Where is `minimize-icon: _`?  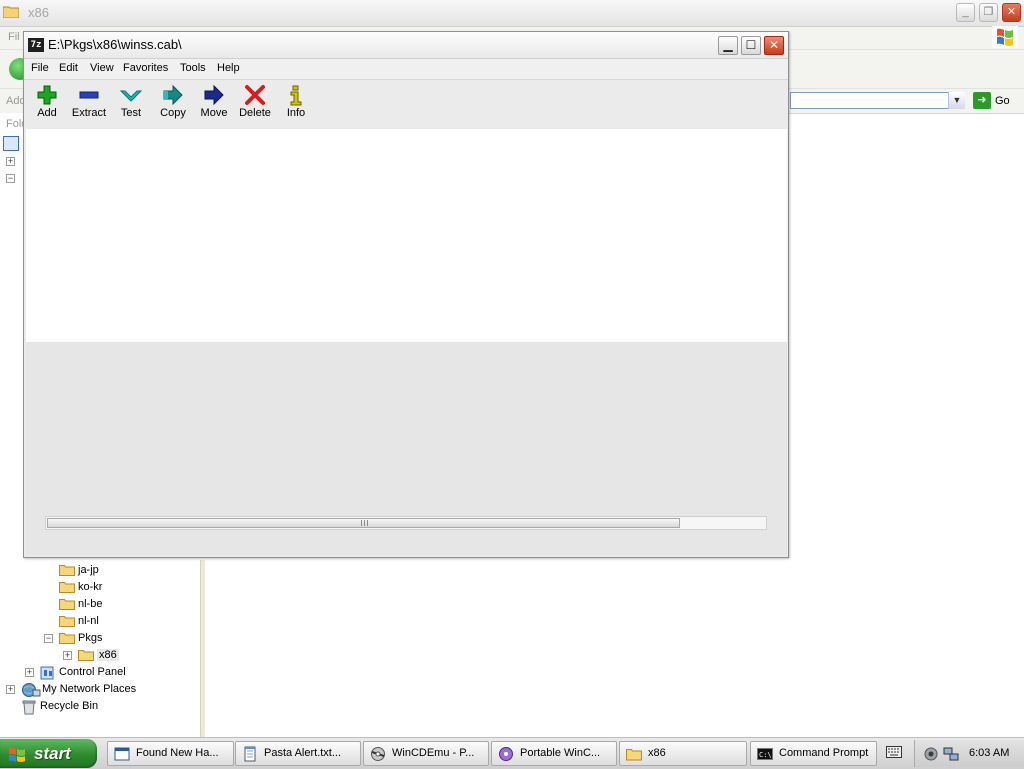
minimize-icon: _ is located at coordinates (965, 12).